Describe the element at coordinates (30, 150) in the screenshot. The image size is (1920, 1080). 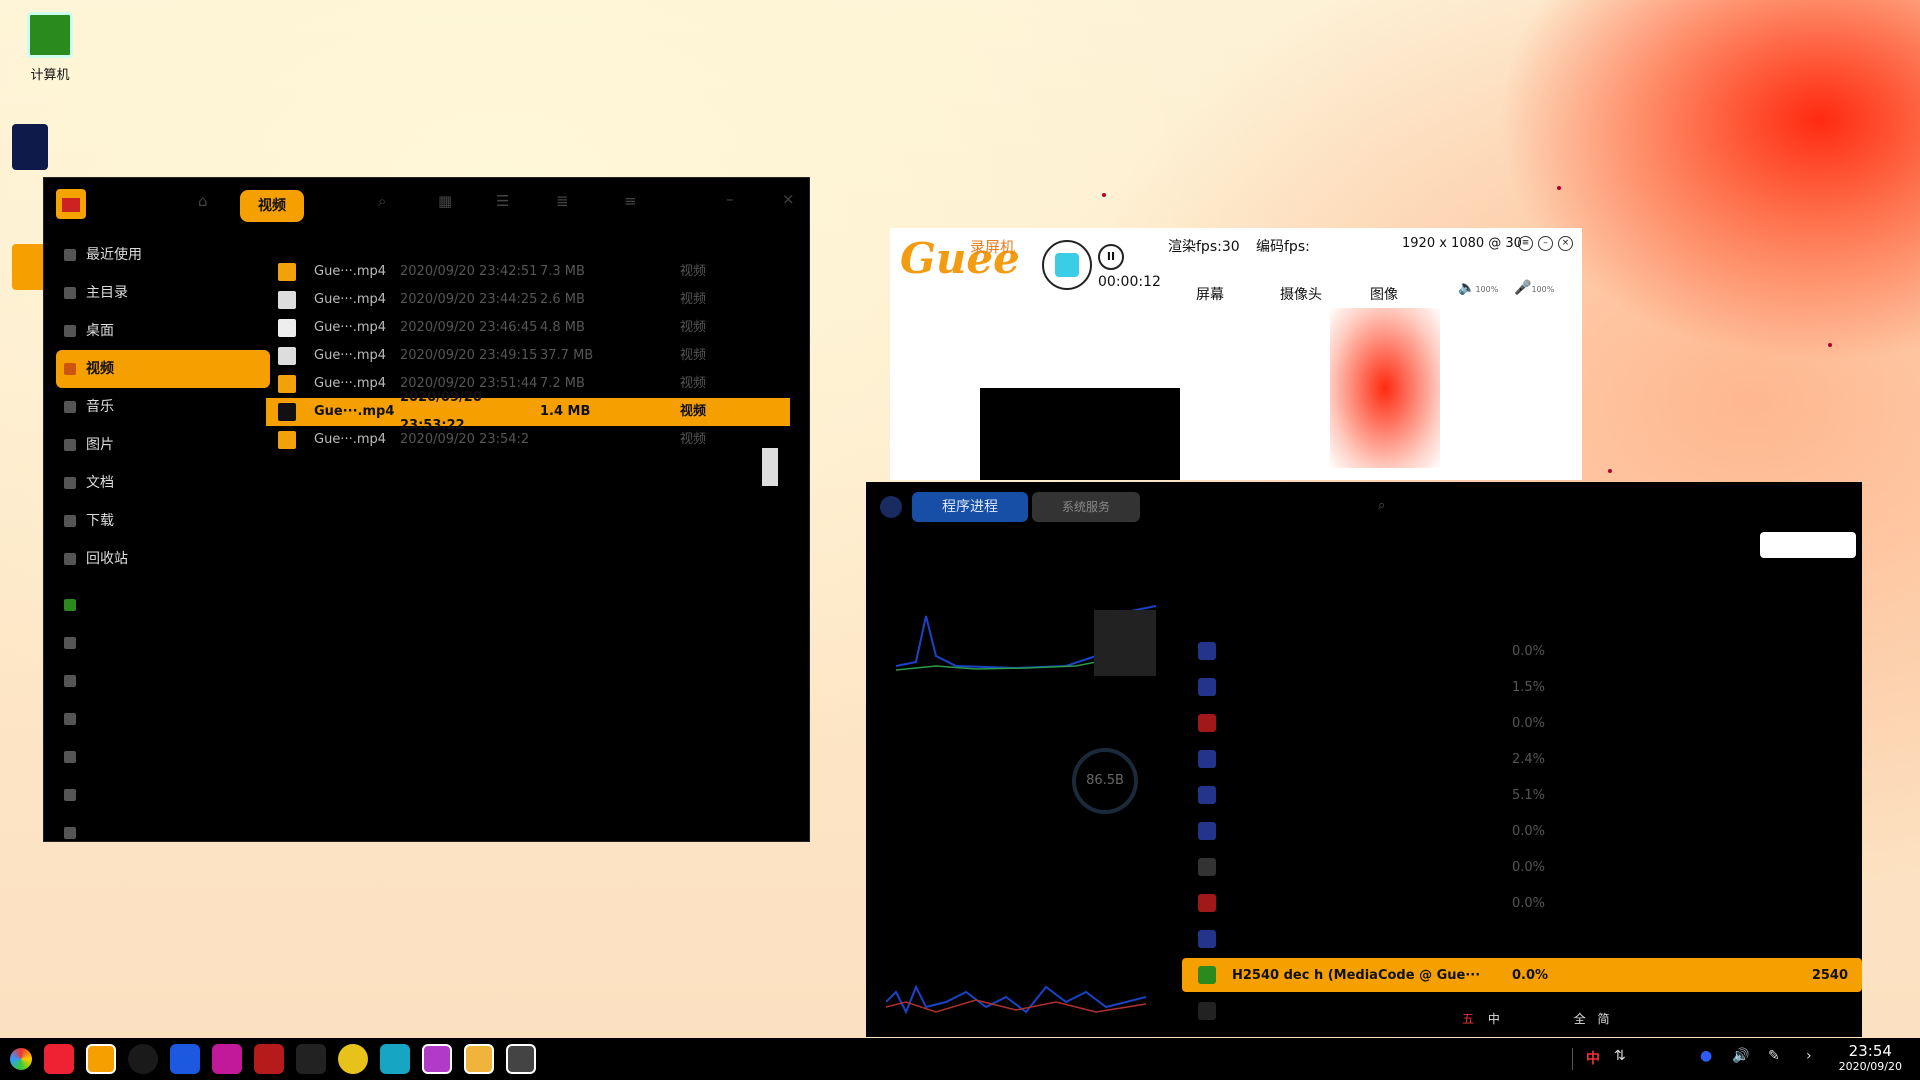
I see `desktop-icon-trash` at that location.